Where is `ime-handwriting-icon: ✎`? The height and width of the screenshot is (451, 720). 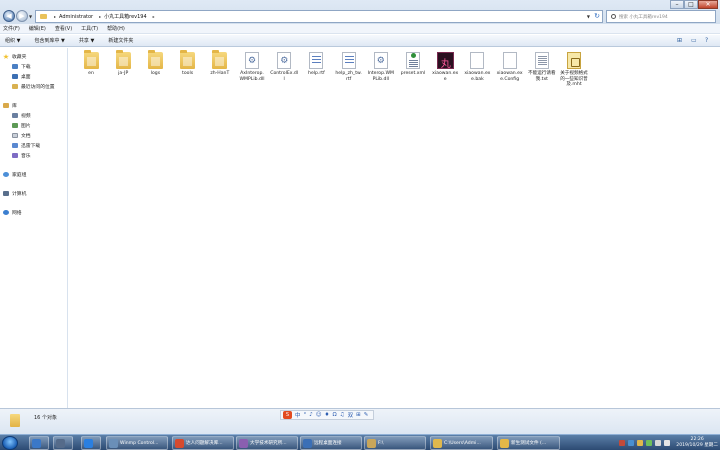 ime-handwriting-icon: ✎ is located at coordinates (366, 415).